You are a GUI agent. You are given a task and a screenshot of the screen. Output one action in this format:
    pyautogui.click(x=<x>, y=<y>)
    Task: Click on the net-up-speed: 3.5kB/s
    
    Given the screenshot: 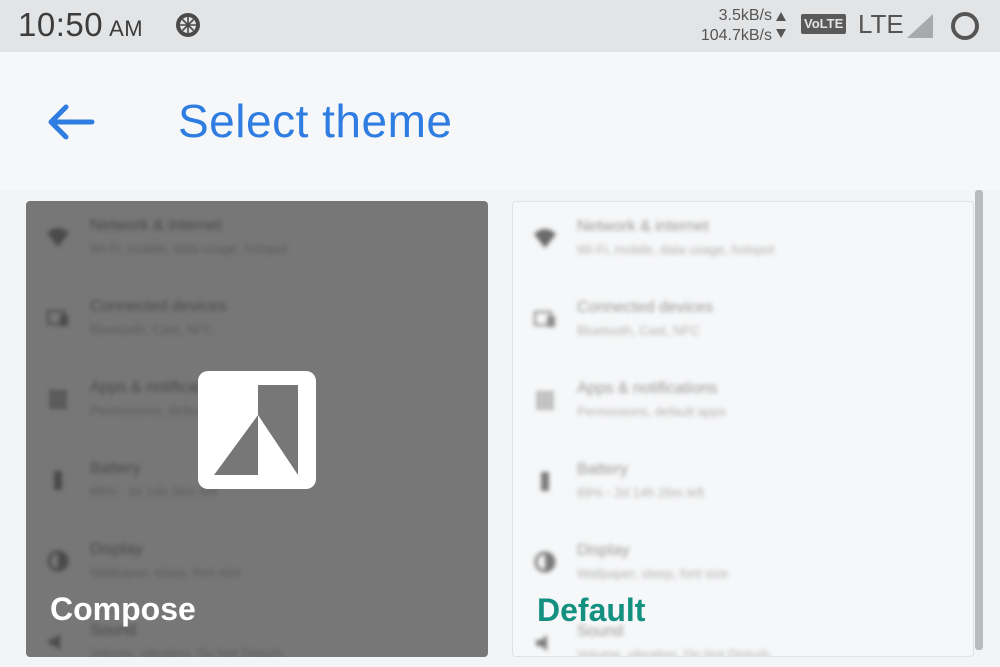 What is the action you would take?
    pyautogui.click(x=745, y=15)
    